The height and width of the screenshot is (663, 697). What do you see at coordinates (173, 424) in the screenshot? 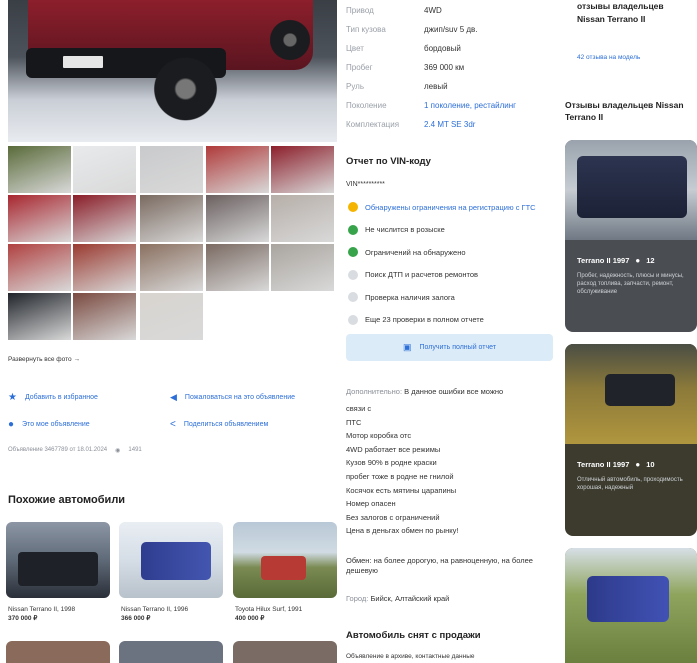
I see `share-icon: <` at bounding box center [173, 424].